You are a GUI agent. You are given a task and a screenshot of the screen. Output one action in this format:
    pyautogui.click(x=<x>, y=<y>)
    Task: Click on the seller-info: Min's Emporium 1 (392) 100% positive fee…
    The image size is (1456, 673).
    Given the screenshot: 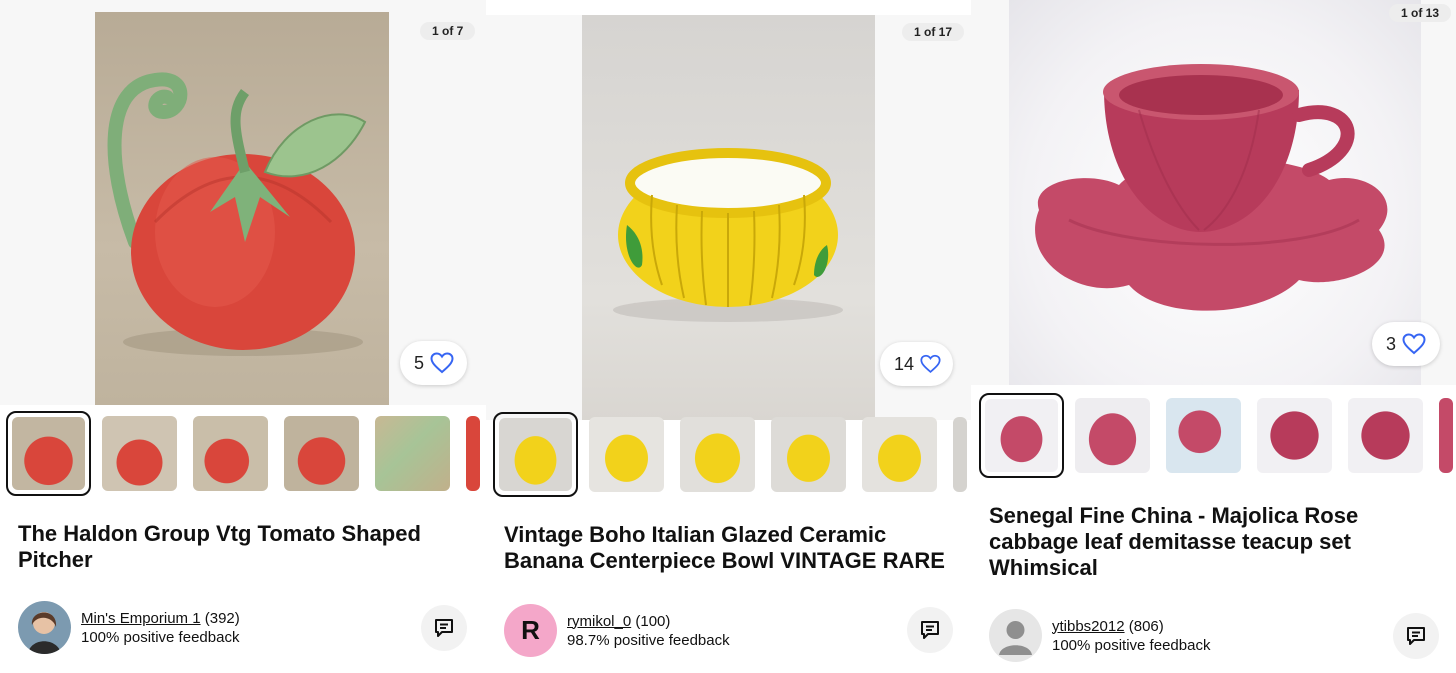 What is the action you would take?
    pyautogui.click(x=129, y=627)
    